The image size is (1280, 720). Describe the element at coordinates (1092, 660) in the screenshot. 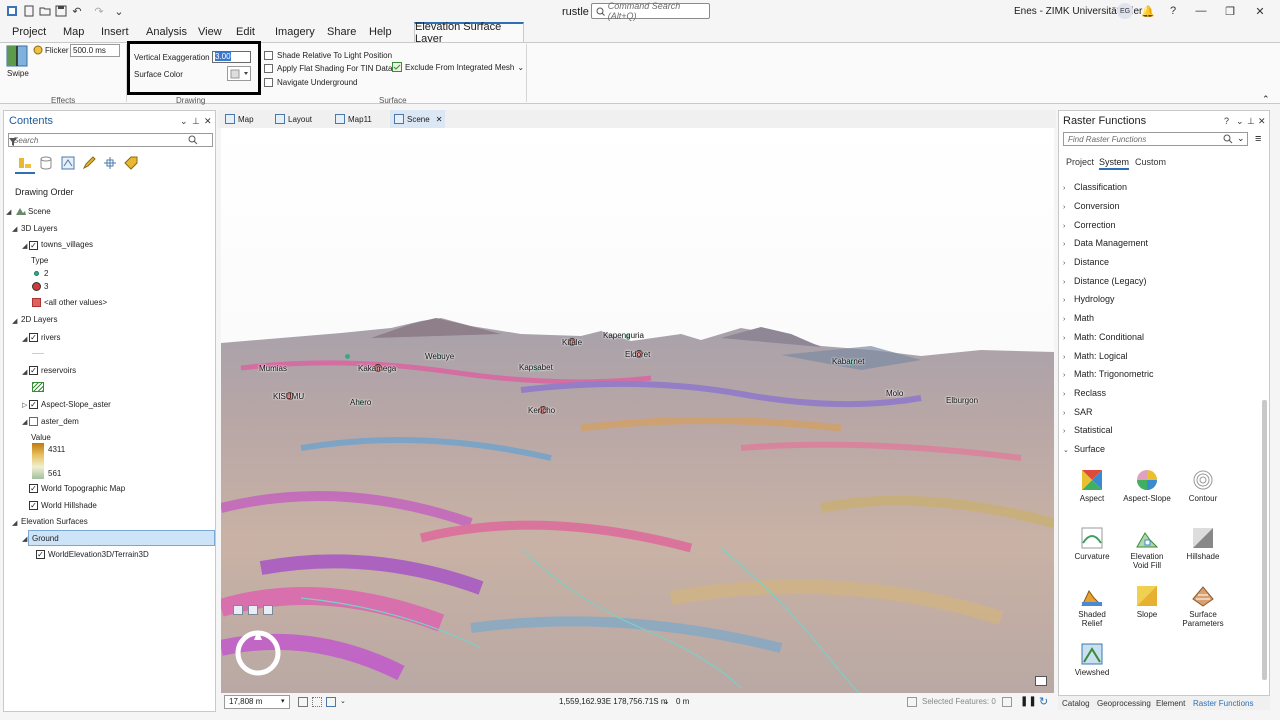

I see `function-viewshed: Viewshed` at that location.